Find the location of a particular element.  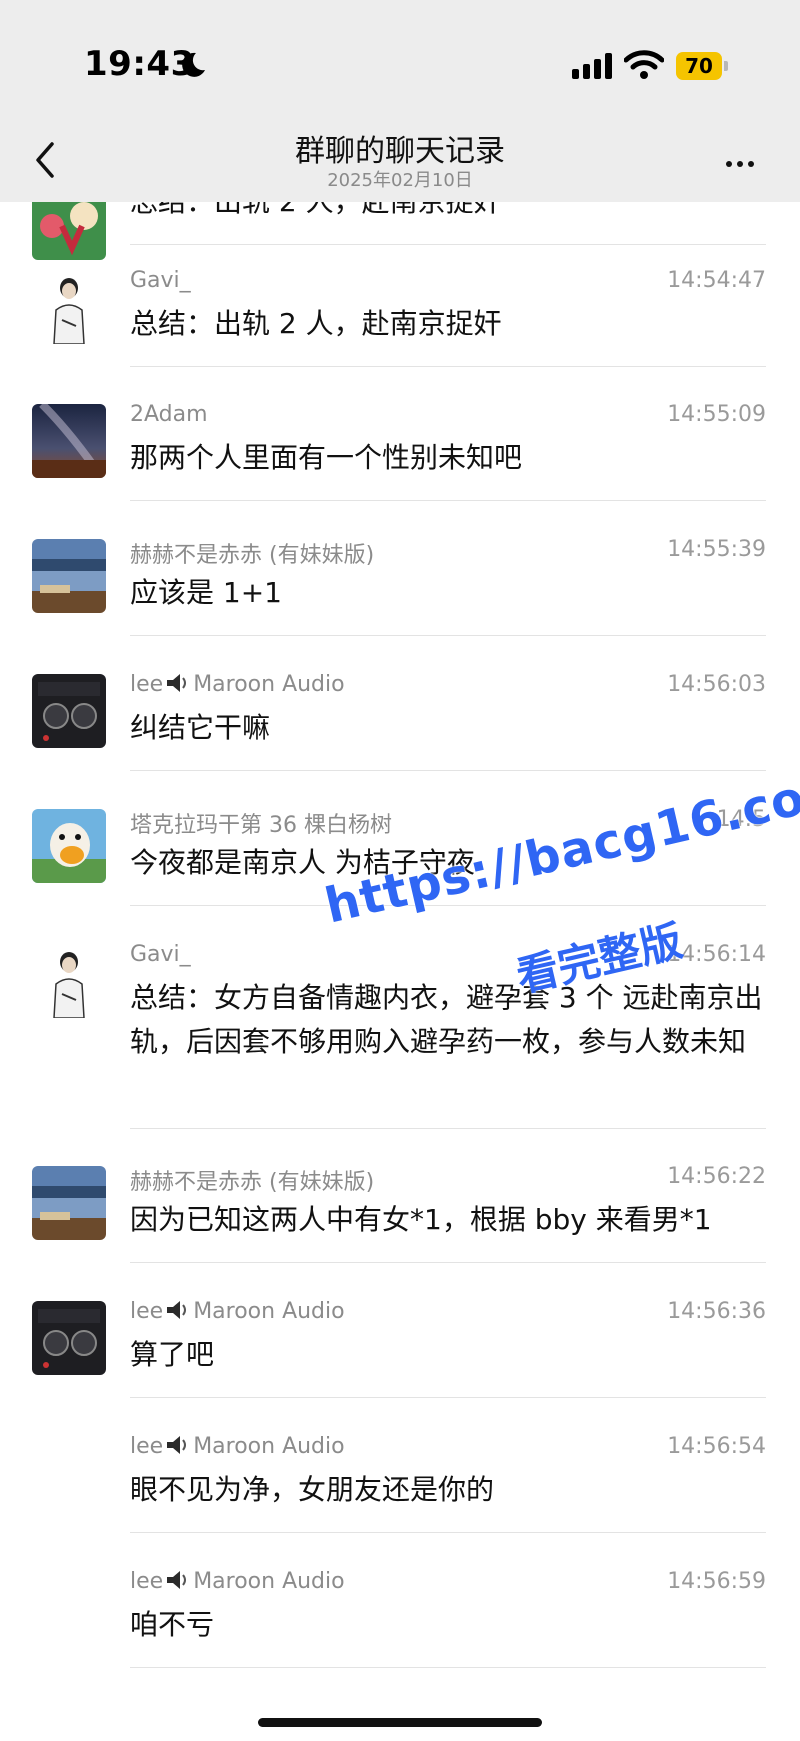

message-time: 14:56:14 is located at coordinates (716, 954).